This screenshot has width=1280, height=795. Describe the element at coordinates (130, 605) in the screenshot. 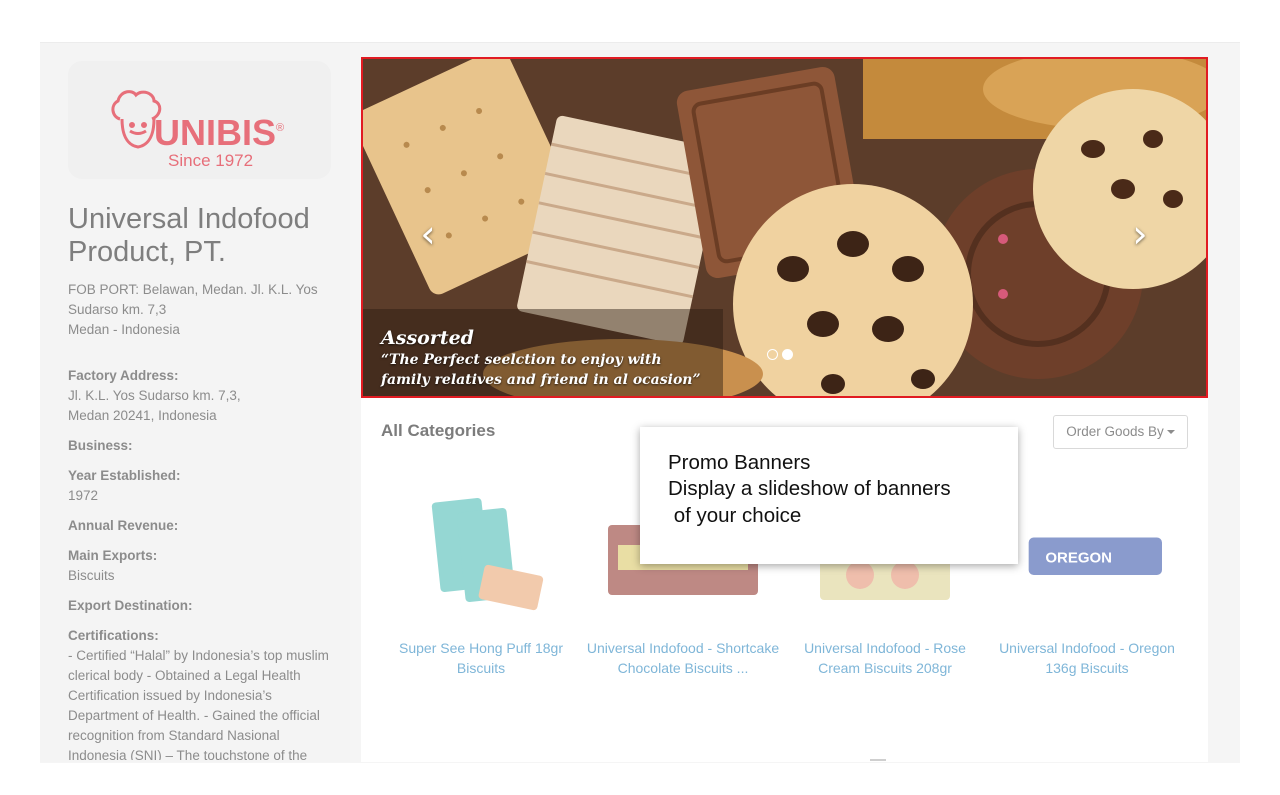

I see `export-destination-label: Export Destination:` at that location.